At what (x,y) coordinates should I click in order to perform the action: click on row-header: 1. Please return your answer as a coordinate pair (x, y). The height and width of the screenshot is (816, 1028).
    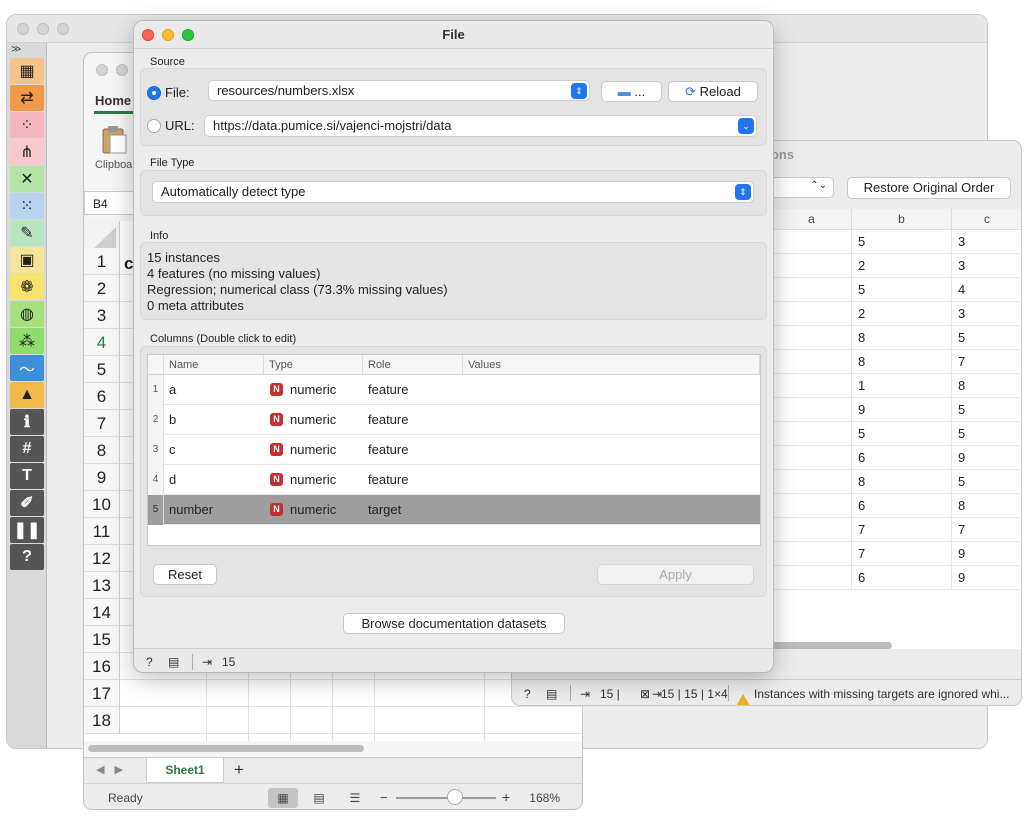
    Looking at the image, I should click on (102, 261).